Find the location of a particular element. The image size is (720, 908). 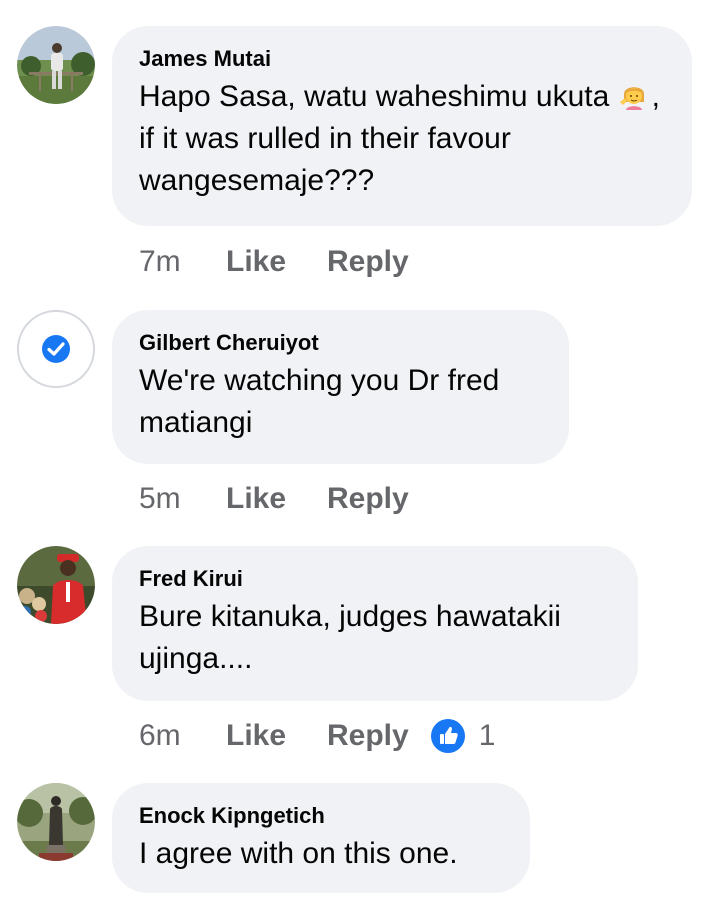

avatar-enock-kipngetich is located at coordinates (56, 822).